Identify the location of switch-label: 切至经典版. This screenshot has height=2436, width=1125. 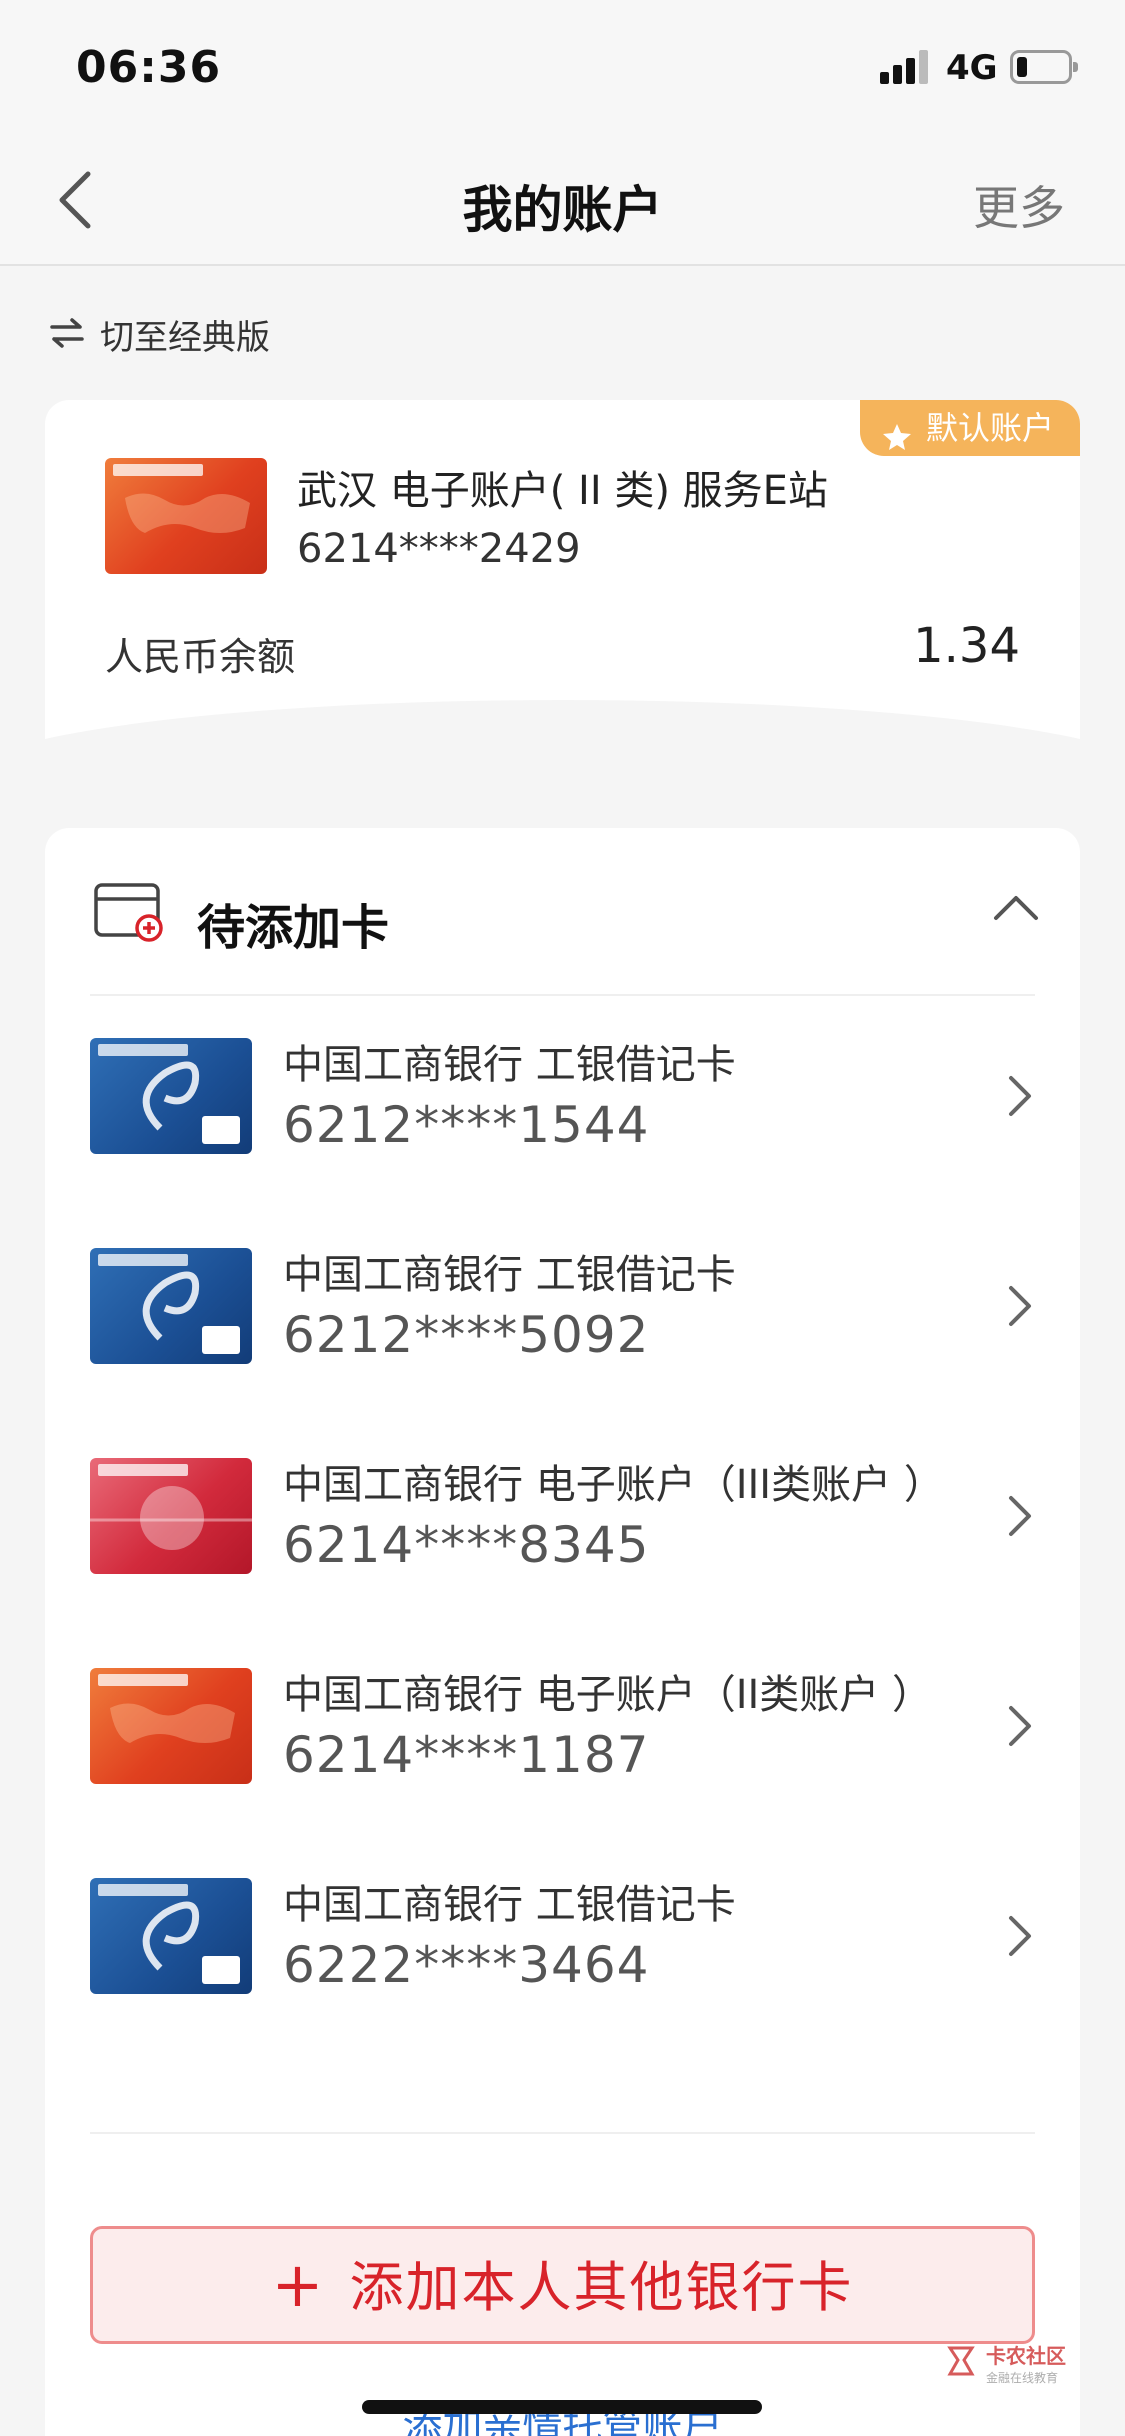
(185, 338).